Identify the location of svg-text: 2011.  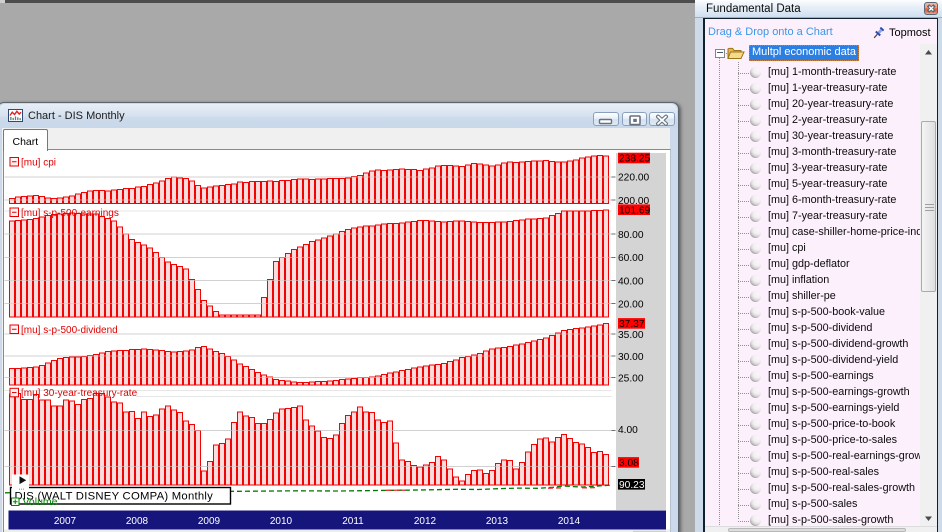
(353, 521).